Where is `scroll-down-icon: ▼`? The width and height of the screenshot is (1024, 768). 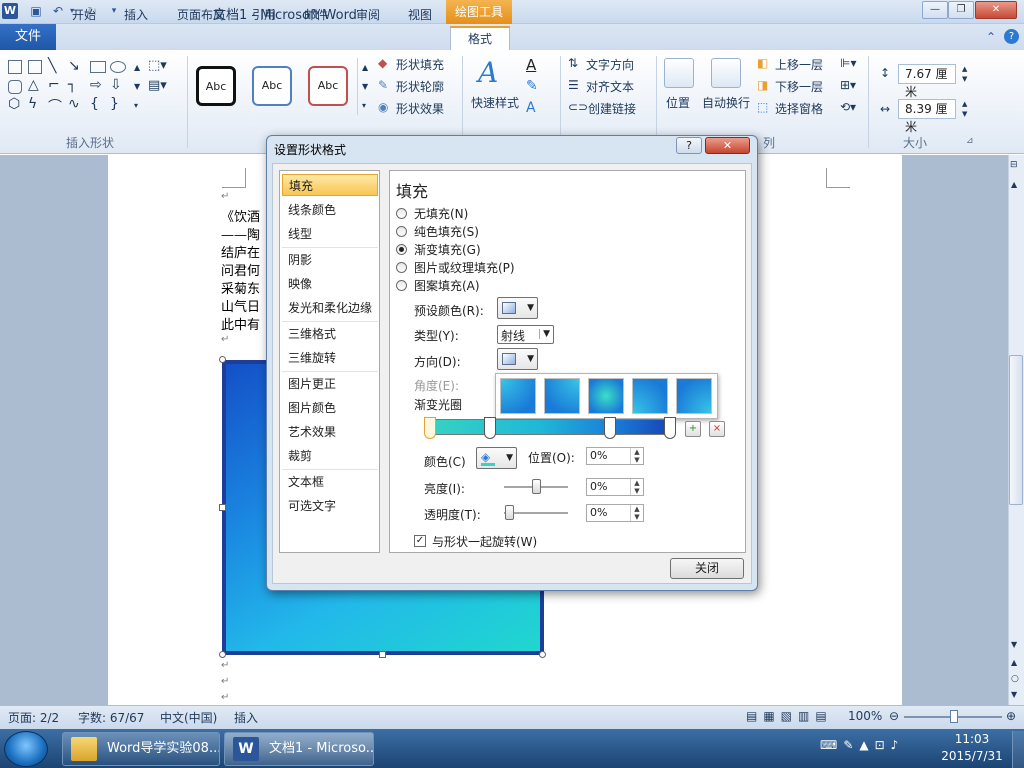
scroll-down-icon: ▼ is located at coordinates (1014, 644).